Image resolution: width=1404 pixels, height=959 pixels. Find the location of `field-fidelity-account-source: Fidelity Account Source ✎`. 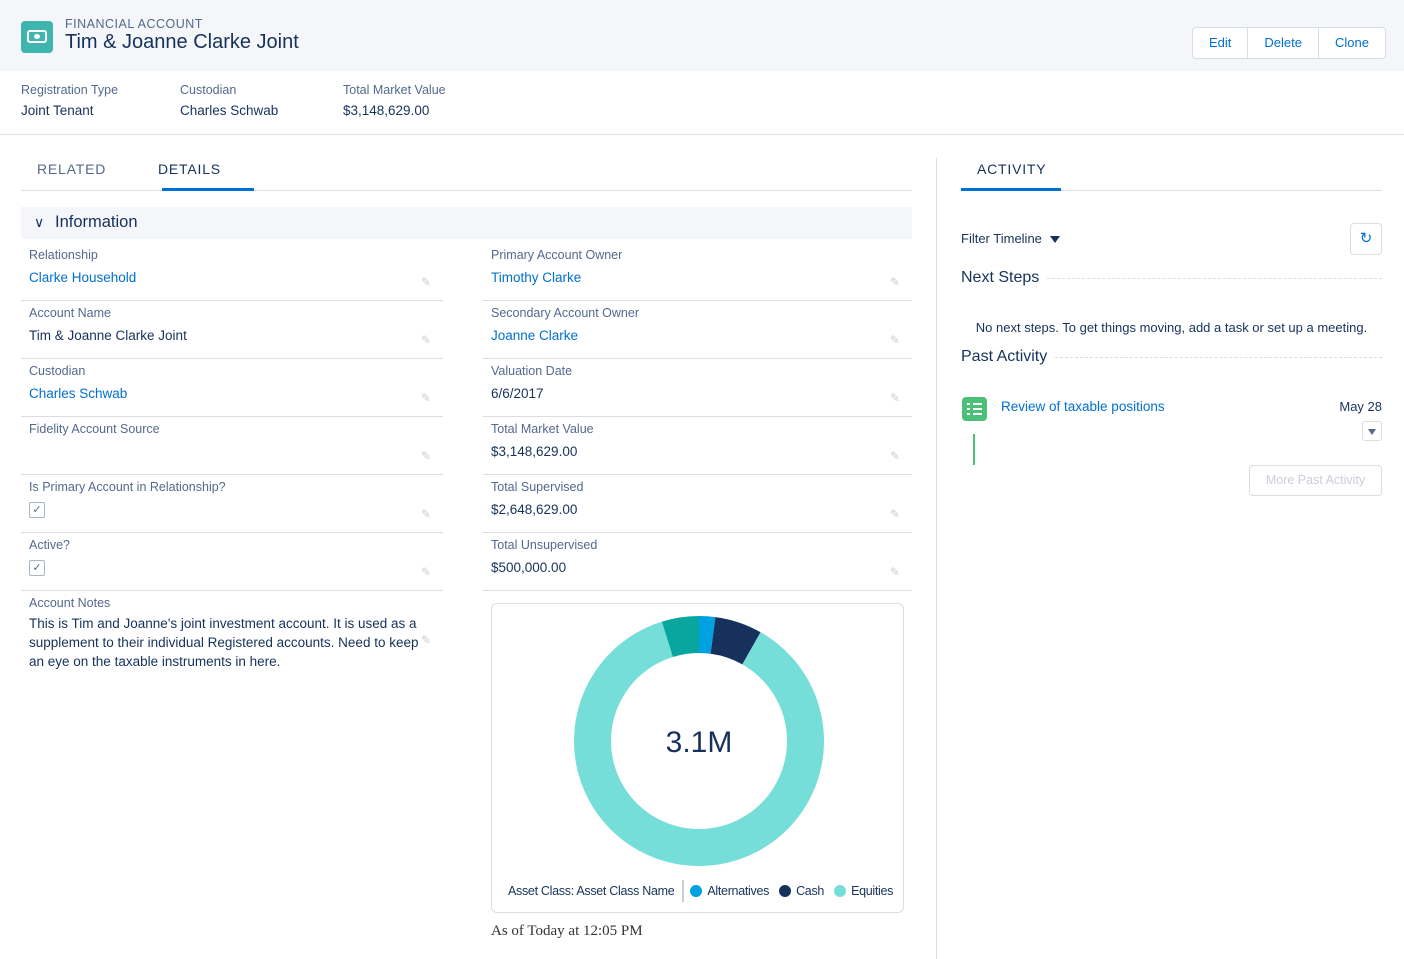

field-fidelity-account-source: Fidelity Account Source ✎ is located at coordinates (232, 446).